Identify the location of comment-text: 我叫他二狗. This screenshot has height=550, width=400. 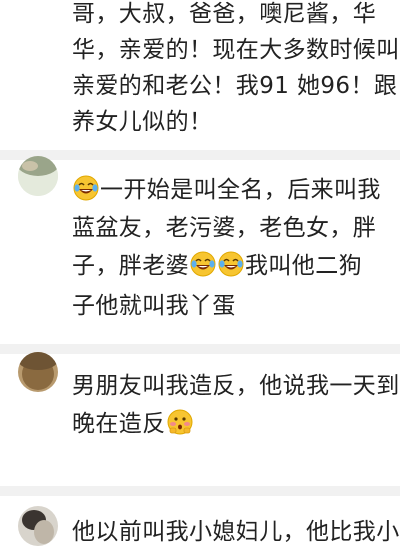
(303, 266).